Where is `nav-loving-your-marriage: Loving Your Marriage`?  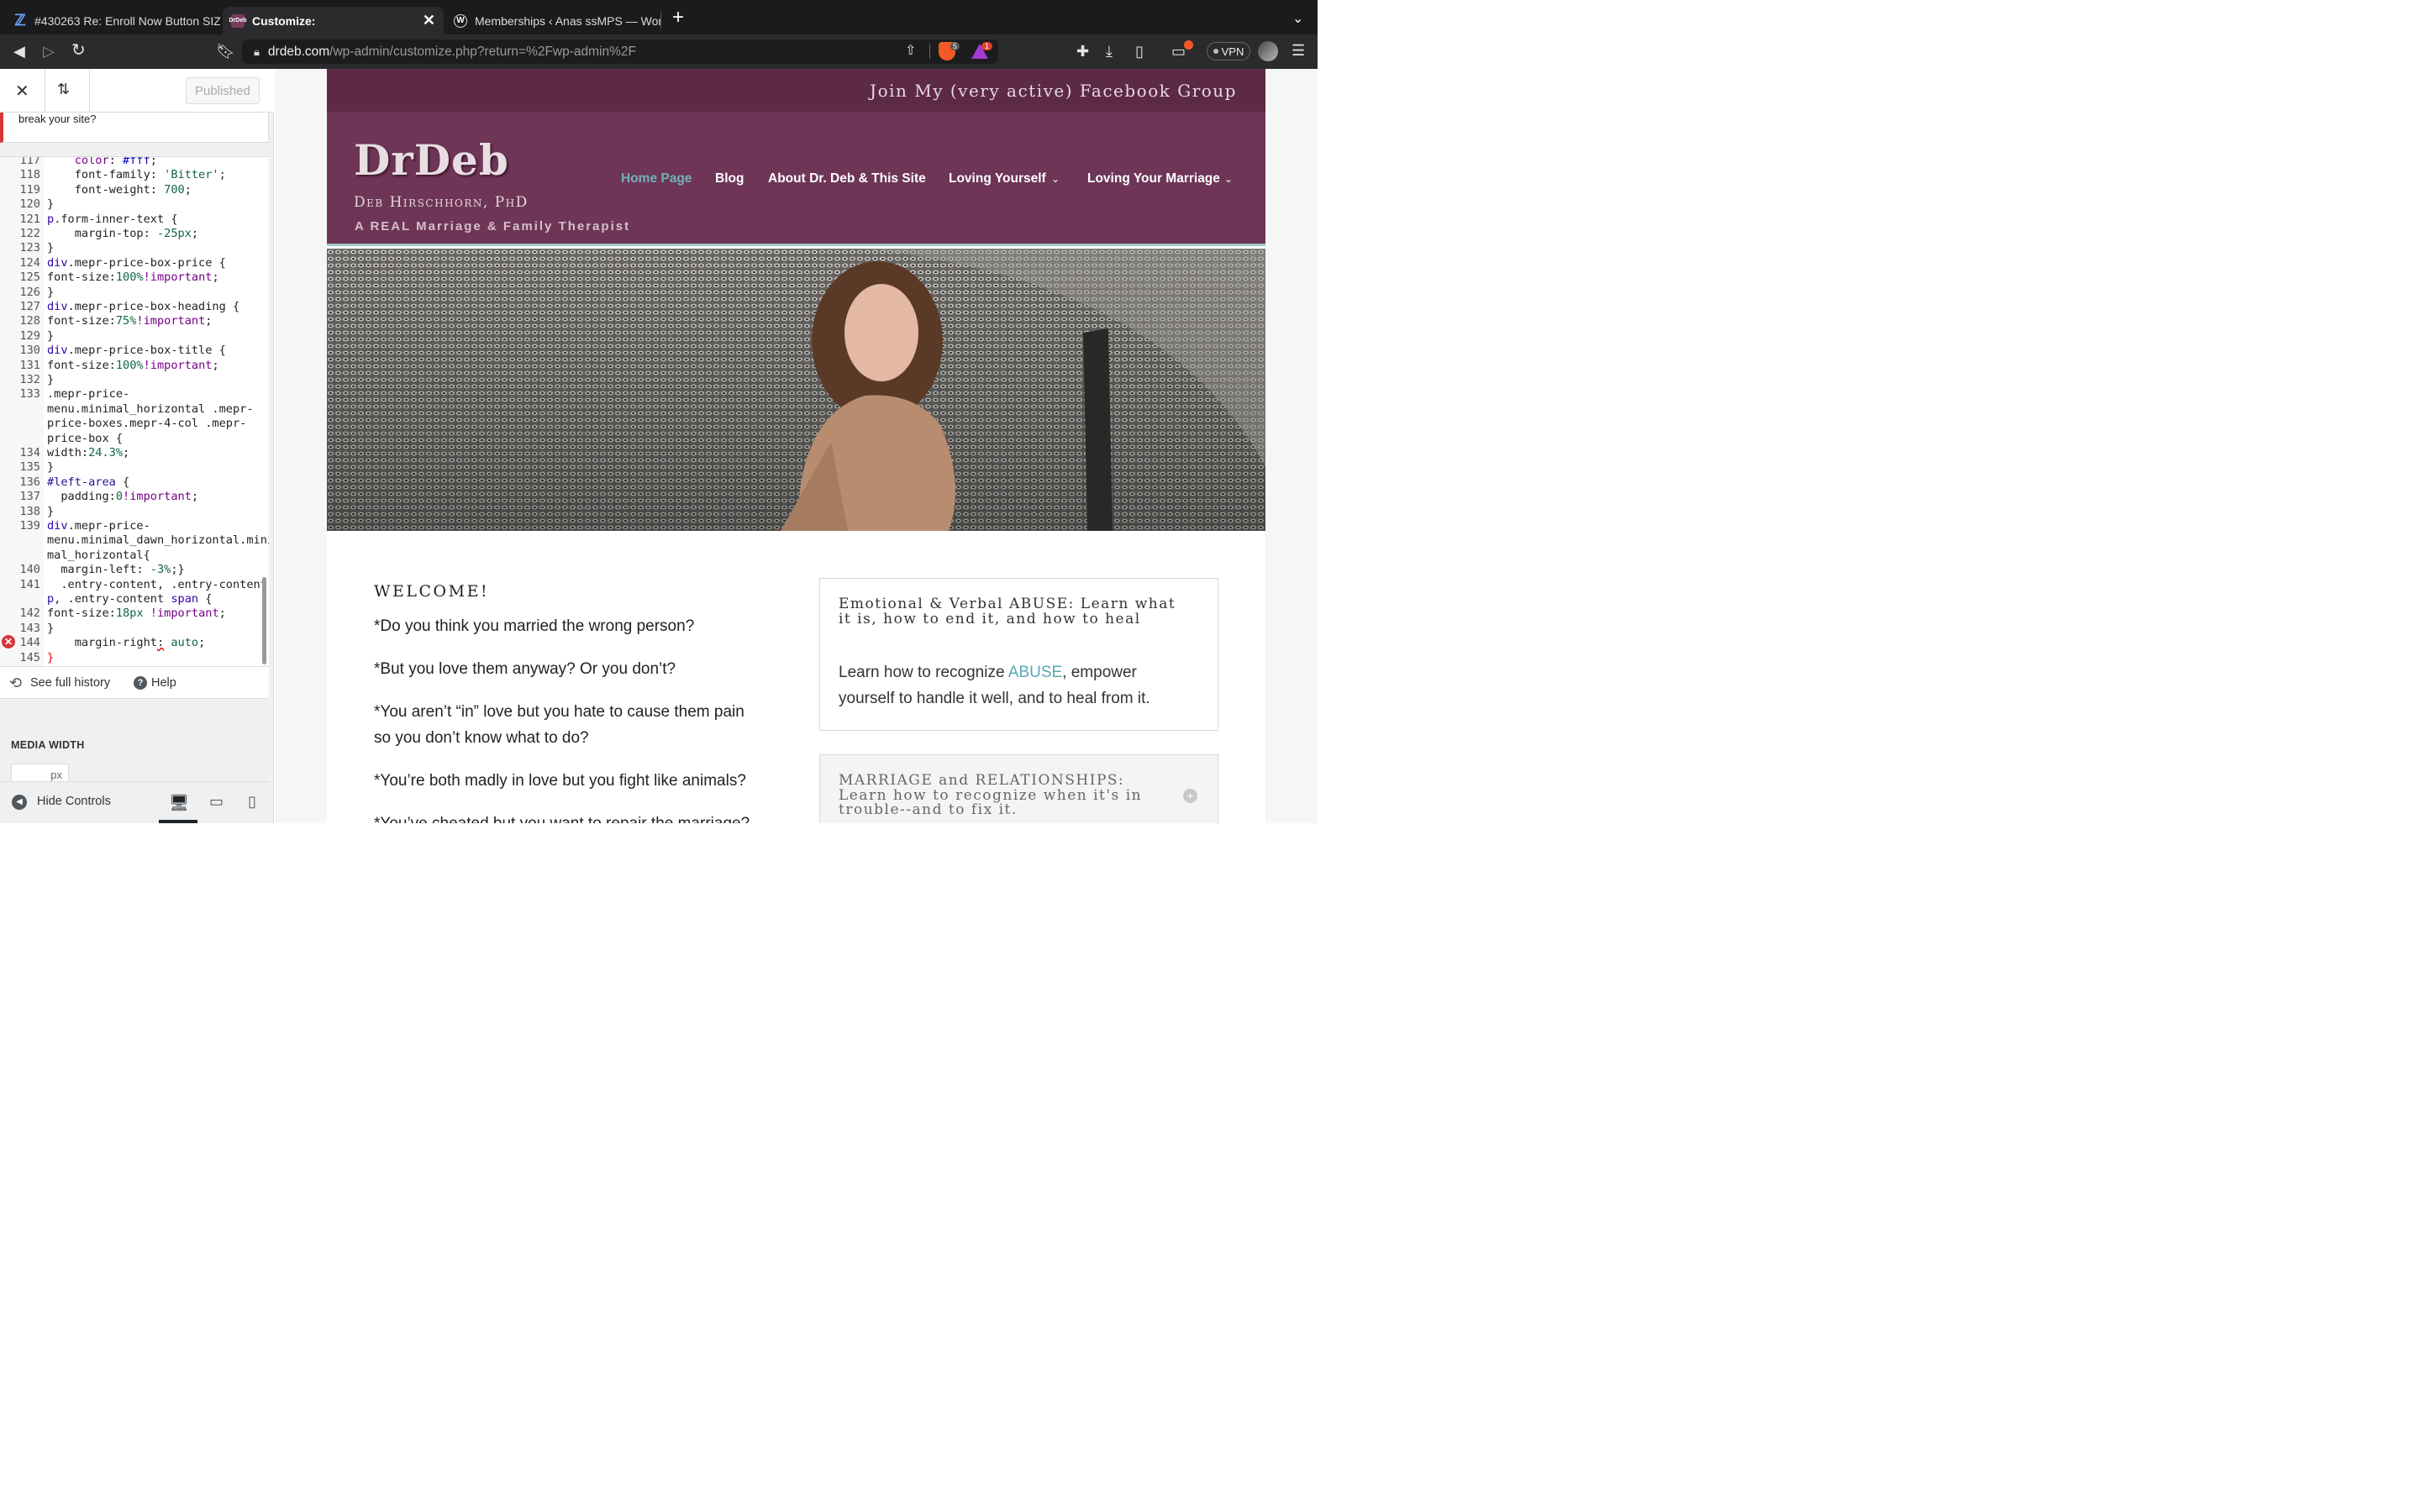 nav-loving-your-marriage: Loving Your Marriage is located at coordinates (1153, 178).